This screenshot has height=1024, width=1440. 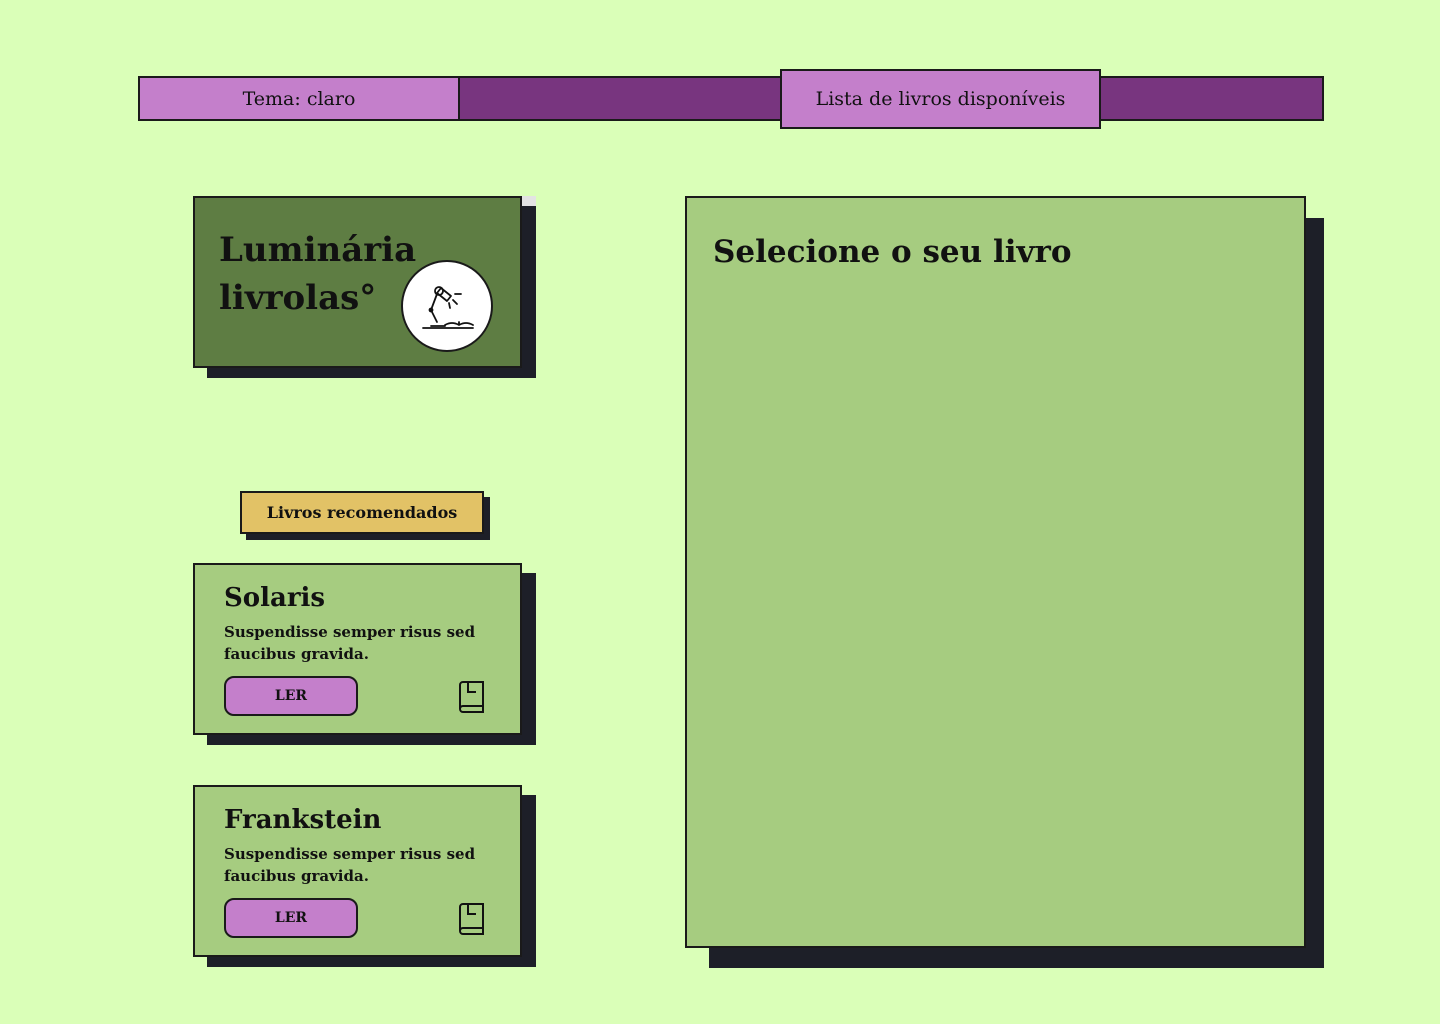 I want to click on book-title: Frankstein, so click(x=303, y=820).